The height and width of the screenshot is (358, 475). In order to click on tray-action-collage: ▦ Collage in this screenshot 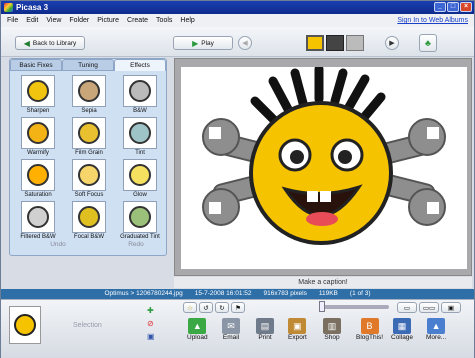, I will do `click(402, 329)`.